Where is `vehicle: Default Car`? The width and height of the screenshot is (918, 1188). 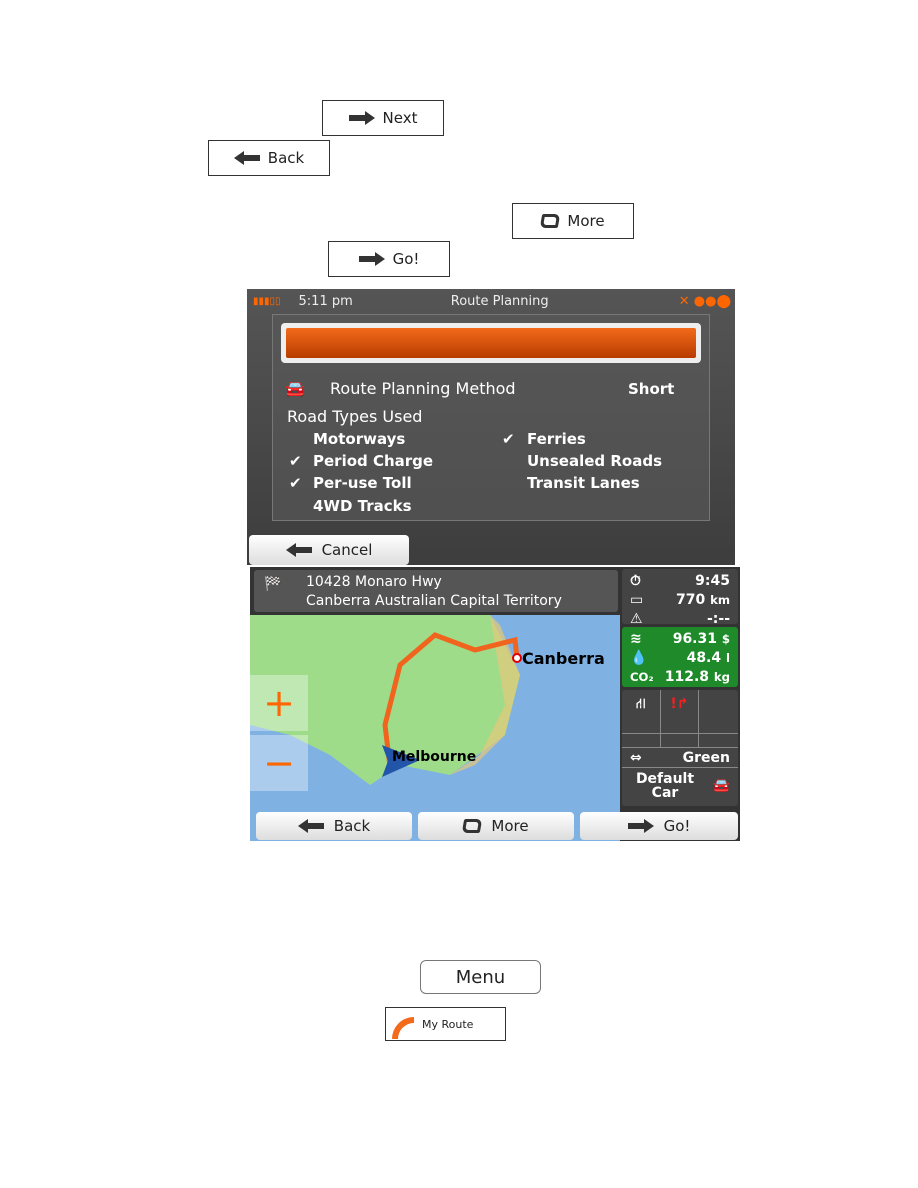
vehicle: Default Car is located at coordinates (665, 786).